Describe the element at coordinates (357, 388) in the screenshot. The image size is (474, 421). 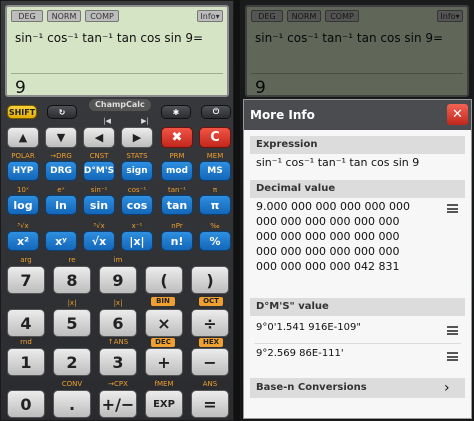
I see `base-n-conversions-row: Base-n Conversions` at that location.